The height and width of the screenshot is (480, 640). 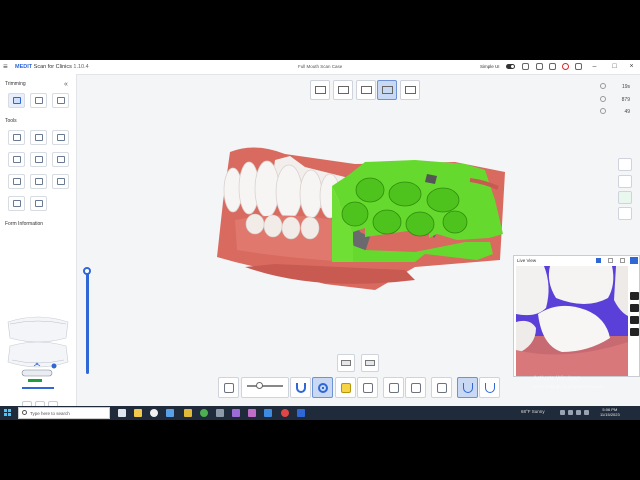 What do you see at coordinates (586, 412) in the screenshot?
I see `volume-icon` at bounding box center [586, 412].